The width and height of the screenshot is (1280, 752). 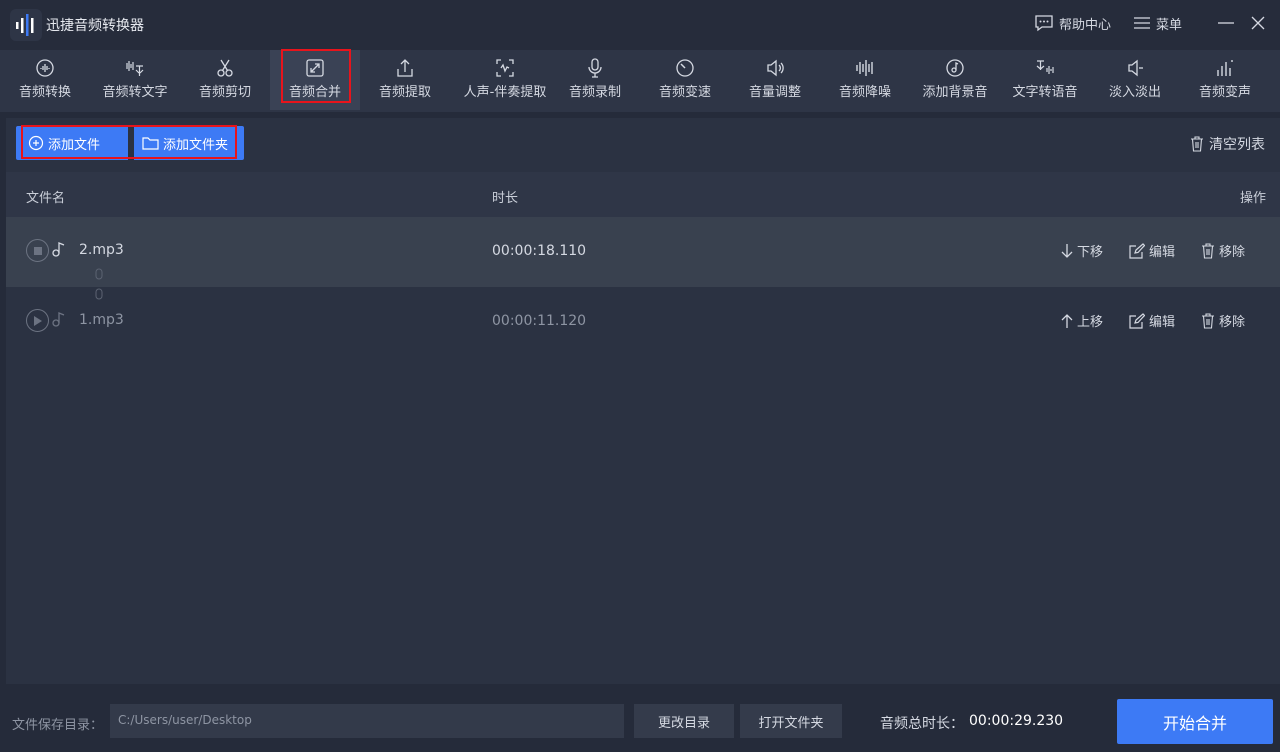 I want to click on tool-audio-record: 音频录制, so click(x=595, y=80).